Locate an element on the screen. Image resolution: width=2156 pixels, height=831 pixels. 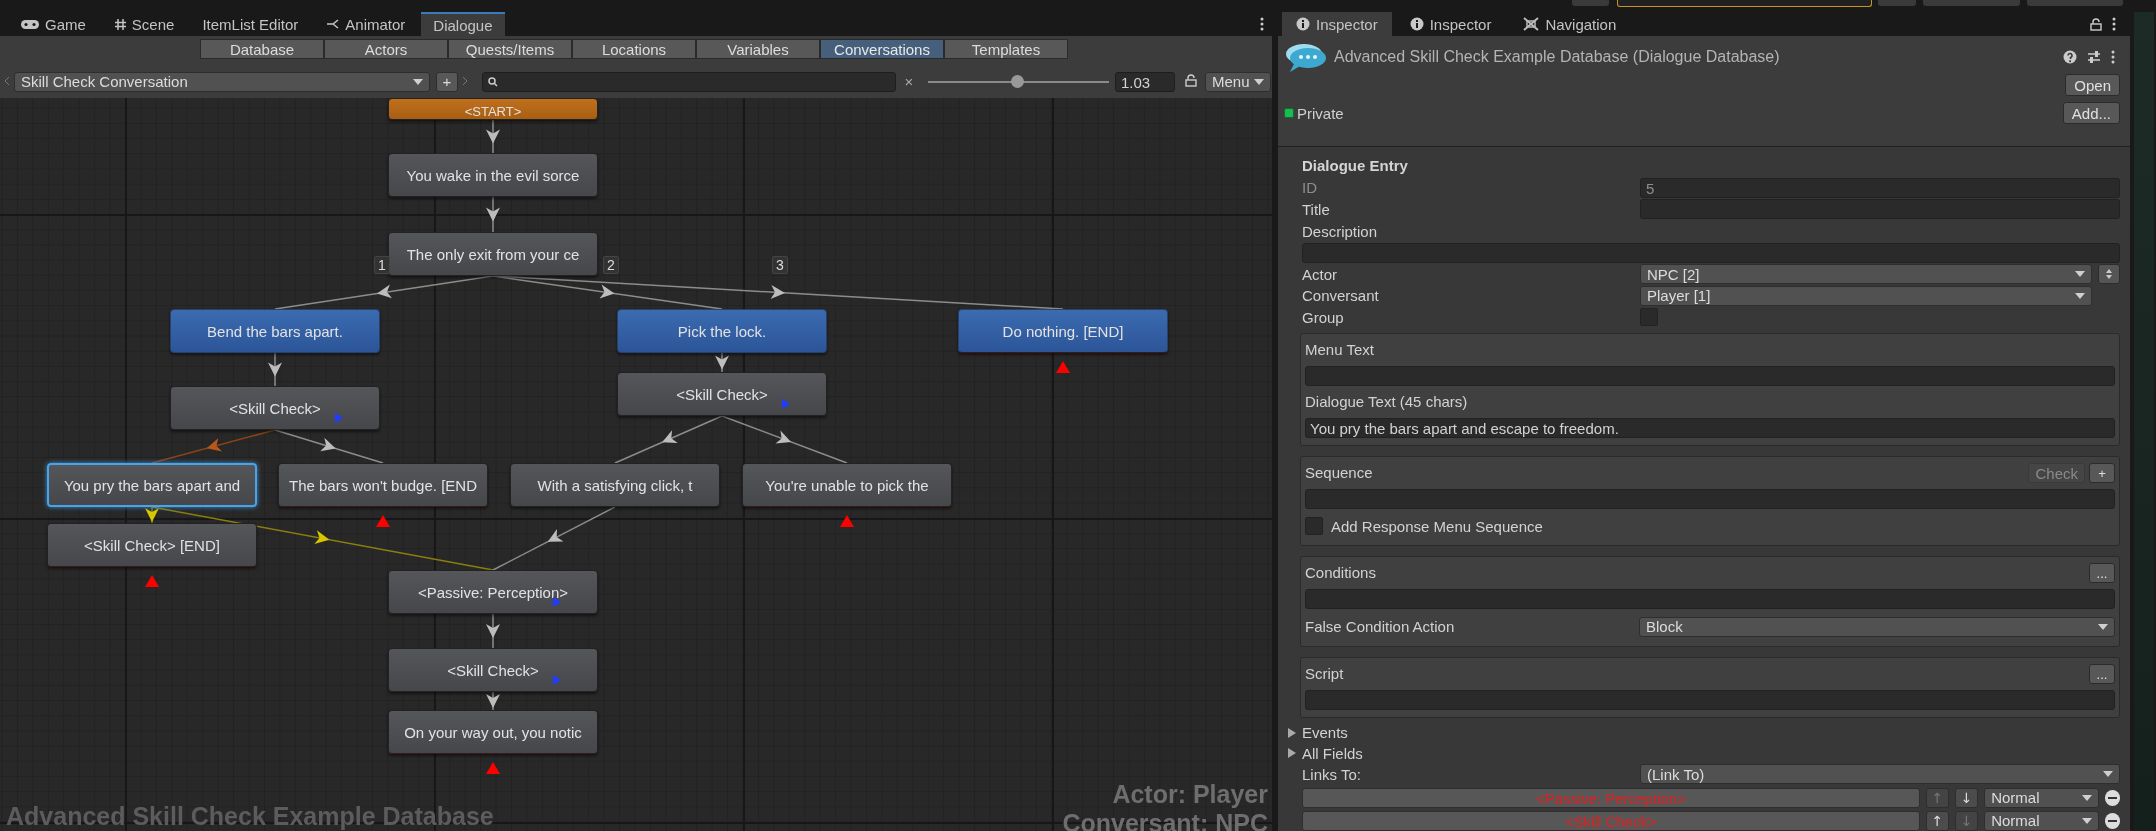
up-down-arrows-icon is located at coordinates (2109, 274).